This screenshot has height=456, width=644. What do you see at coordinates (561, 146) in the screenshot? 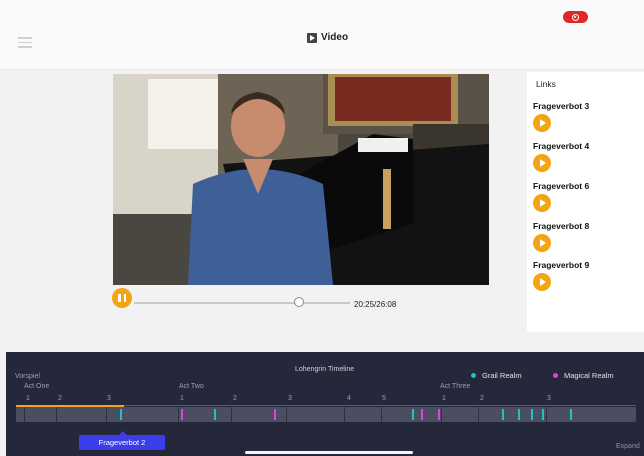
I see `link-label: Frageverbot 4` at bounding box center [561, 146].